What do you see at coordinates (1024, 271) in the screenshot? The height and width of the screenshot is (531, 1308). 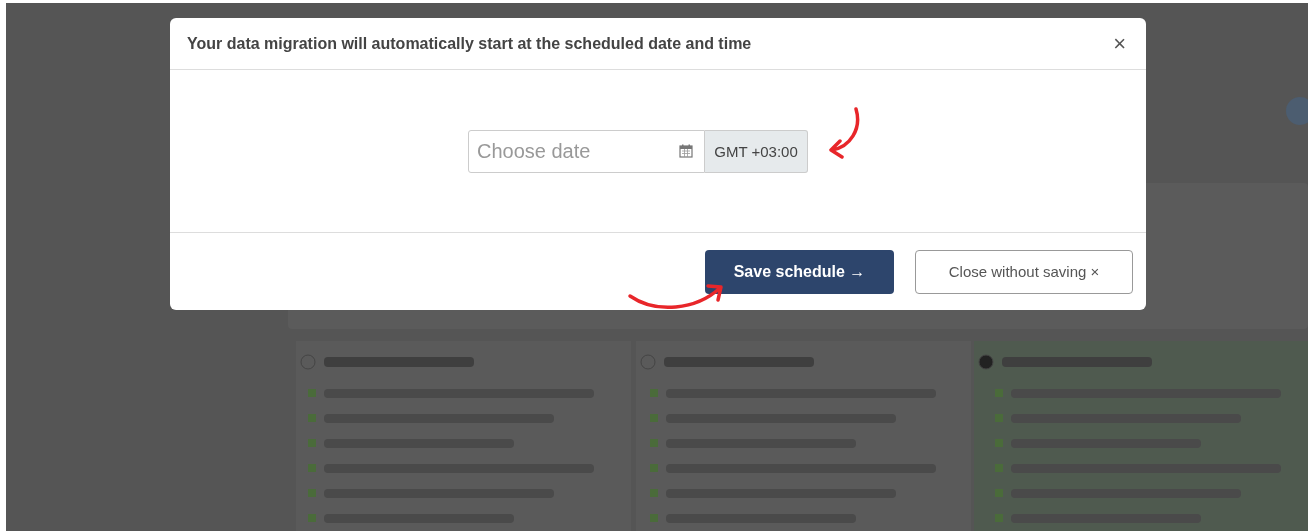 I see `close-button: Close without saving ×` at bounding box center [1024, 271].